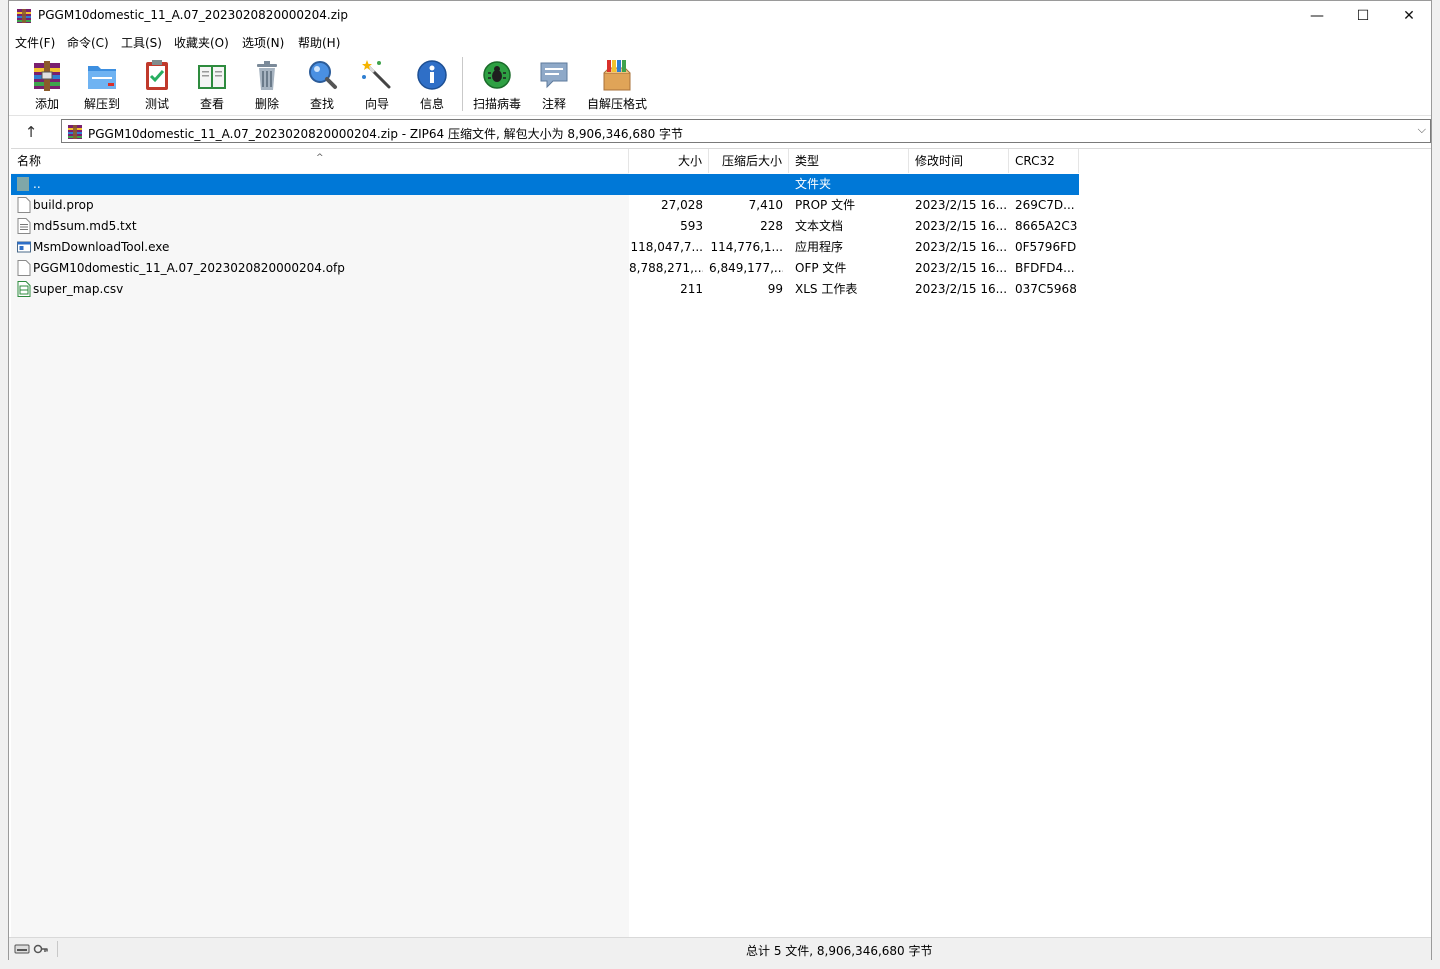  I want to click on maximize-icon: ☐, so click(1363, 16).